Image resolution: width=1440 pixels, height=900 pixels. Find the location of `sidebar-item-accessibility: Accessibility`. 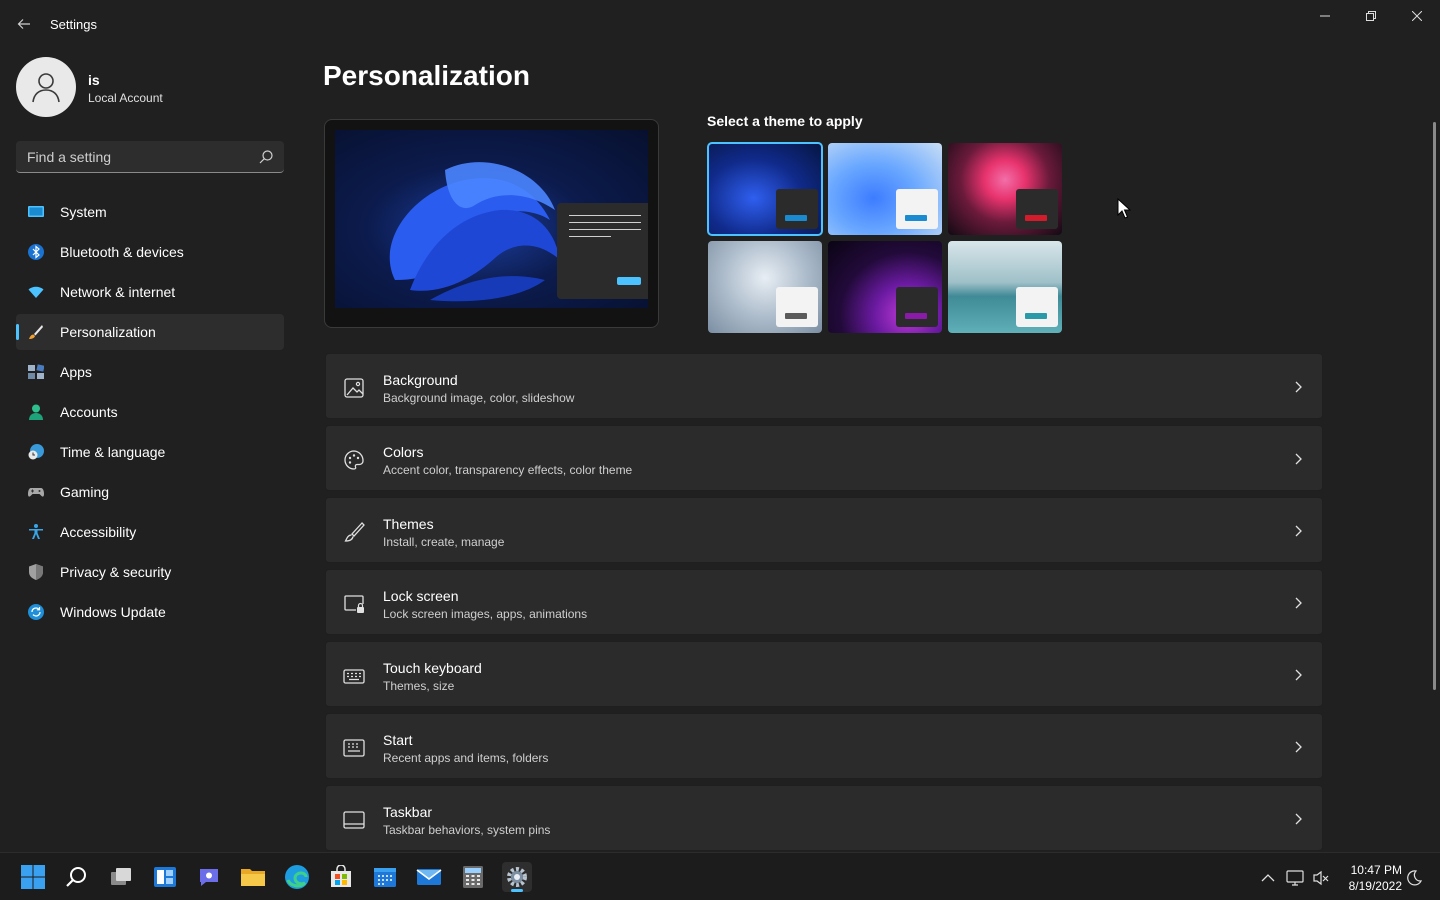

sidebar-item-accessibility: Accessibility is located at coordinates (150, 532).